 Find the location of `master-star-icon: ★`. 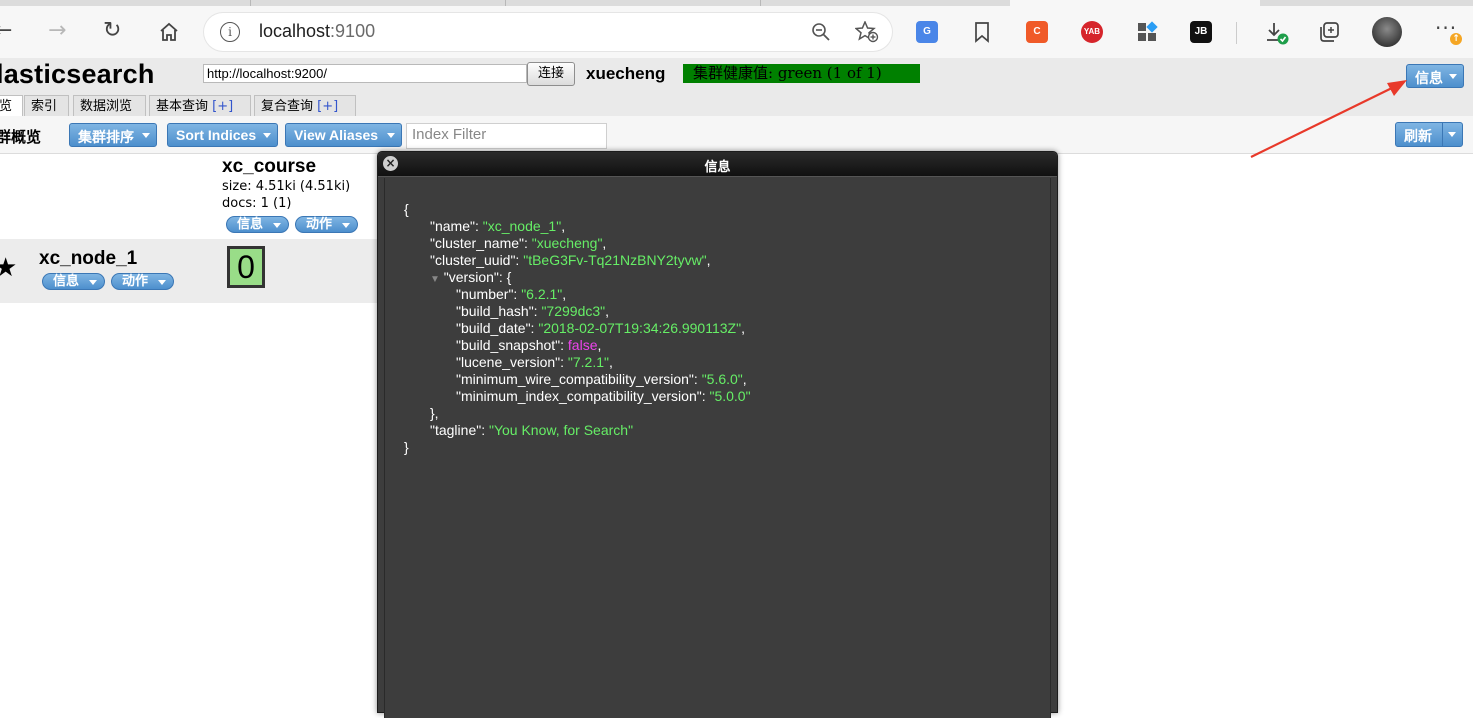

master-star-icon: ★ is located at coordinates (9, 268).